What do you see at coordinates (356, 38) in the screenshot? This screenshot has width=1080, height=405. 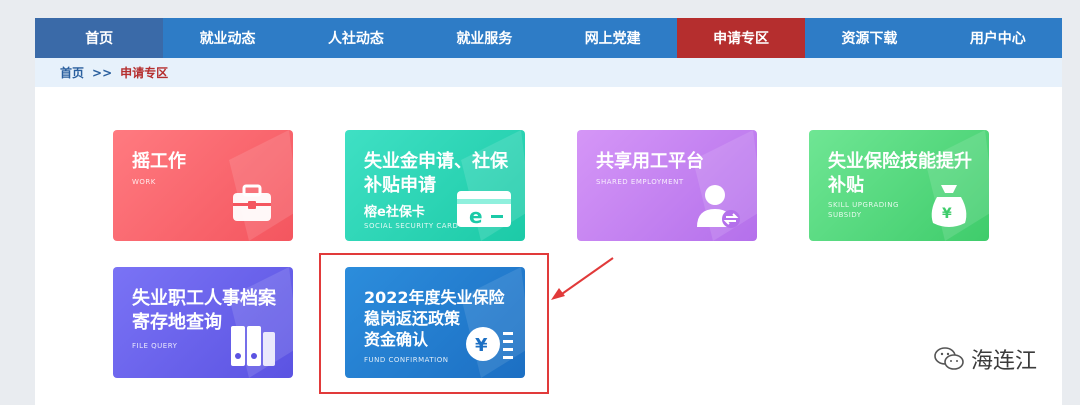 I see `nav-hr-news: 人社动态` at bounding box center [356, 38].